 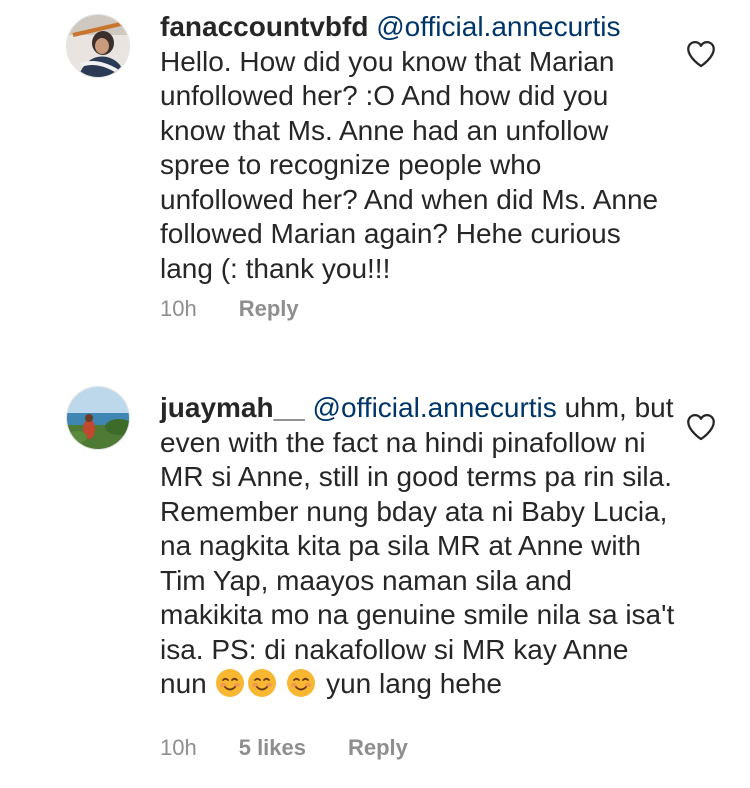 I want to click on comment-username: fanaccountvbfd, so click(x=264, y=26).